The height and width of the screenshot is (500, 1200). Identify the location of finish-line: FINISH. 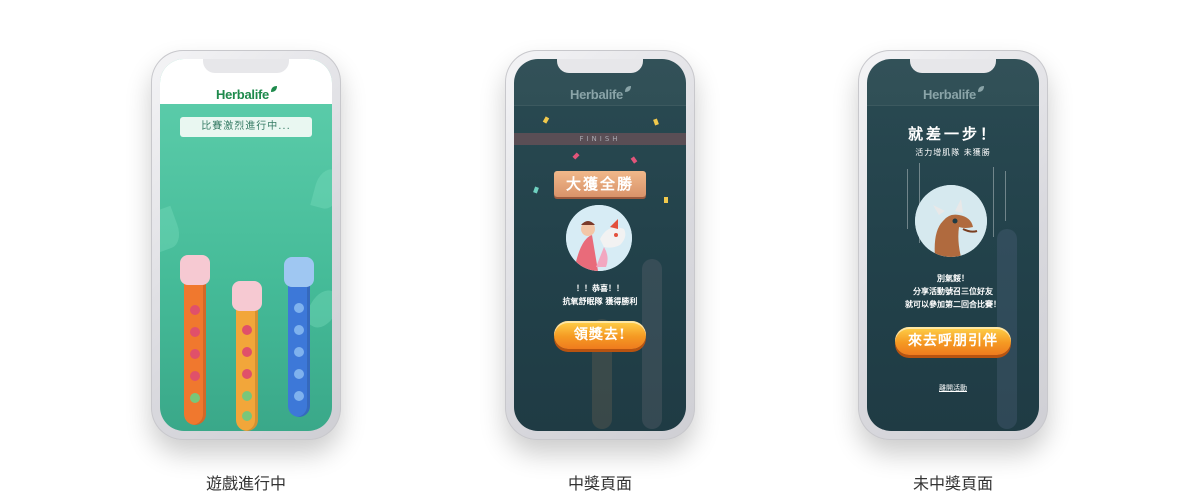
(600, 139).